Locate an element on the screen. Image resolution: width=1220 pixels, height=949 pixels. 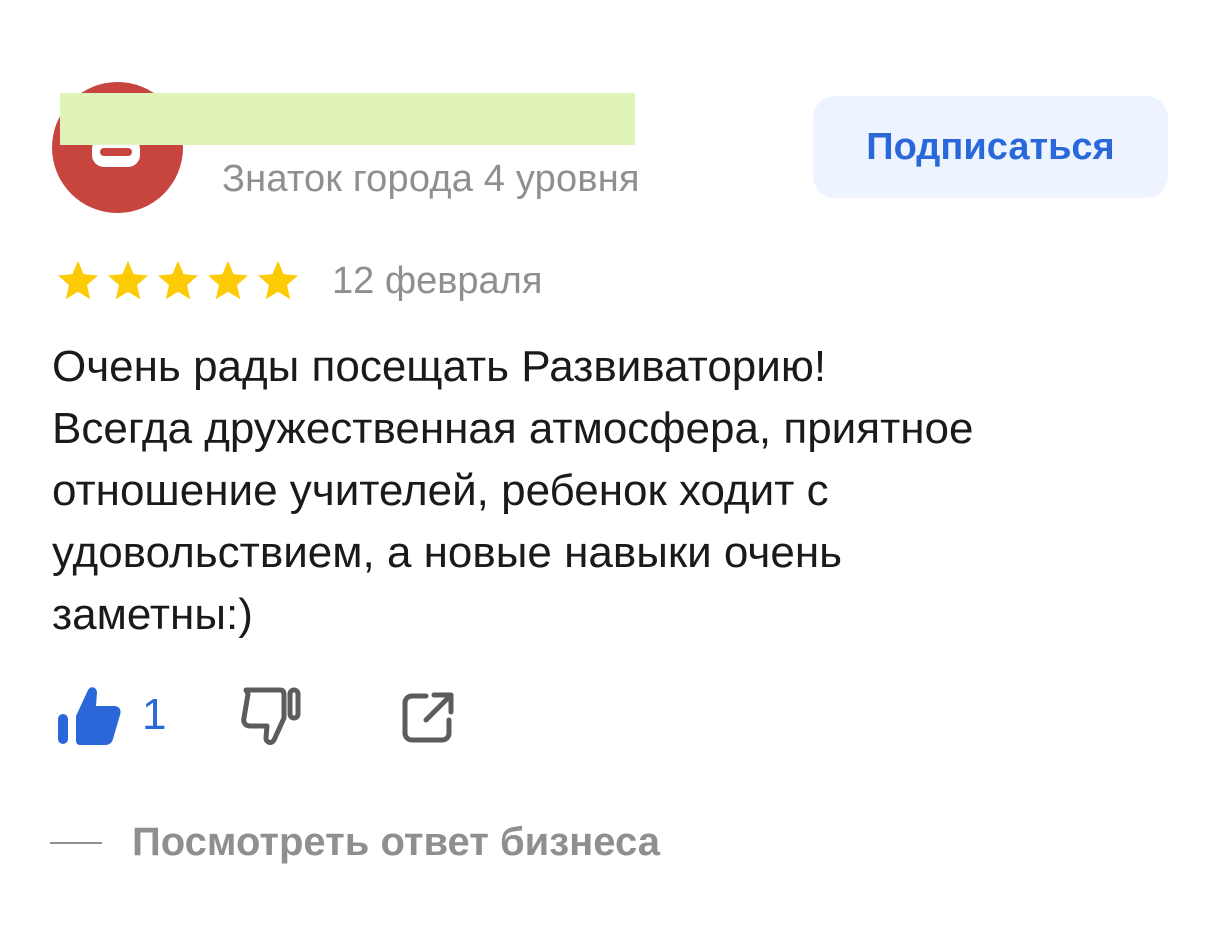
dislike-button is located at coordinates (271, 717).